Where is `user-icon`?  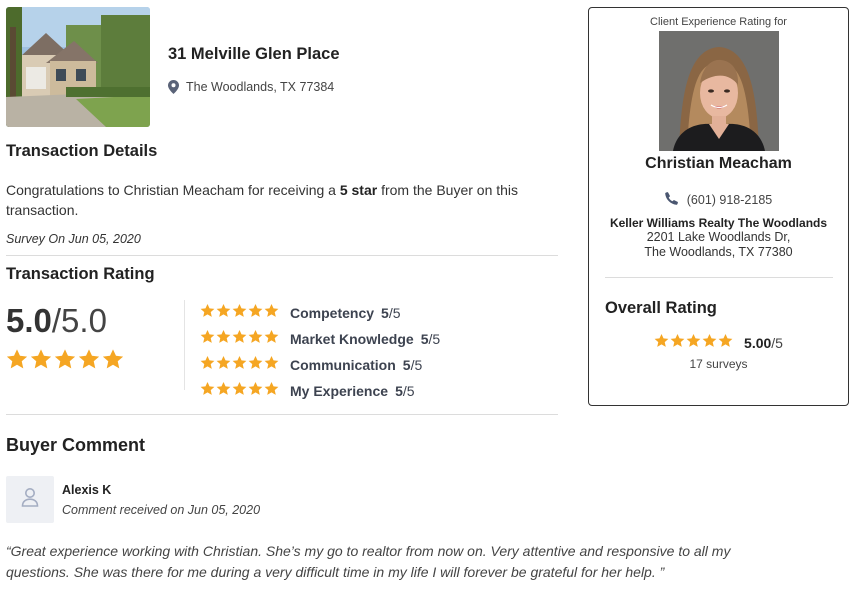 user-icon is located at coordinates (30, 499).